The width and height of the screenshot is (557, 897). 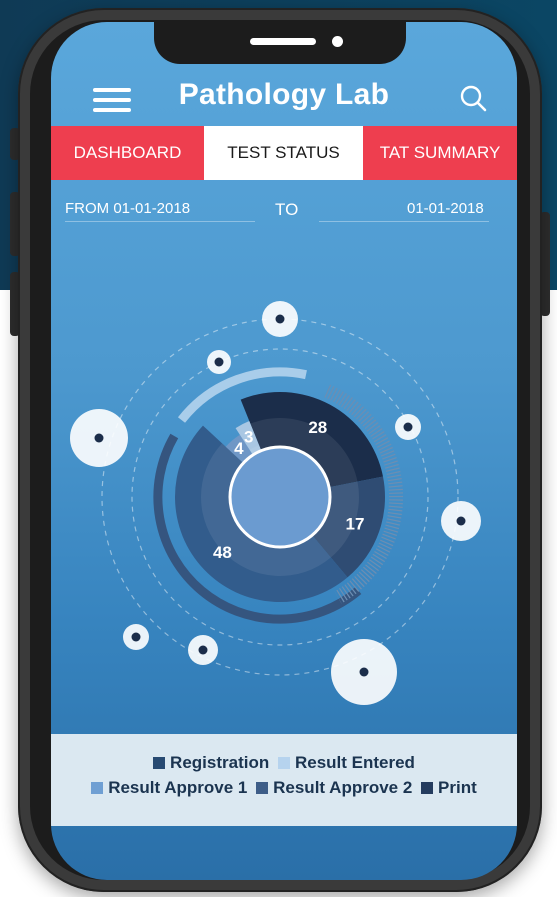 What do you see at coordinates (404, 221) in the screenshot?
I see `to-date-underline` at bounding box center [404, 221].